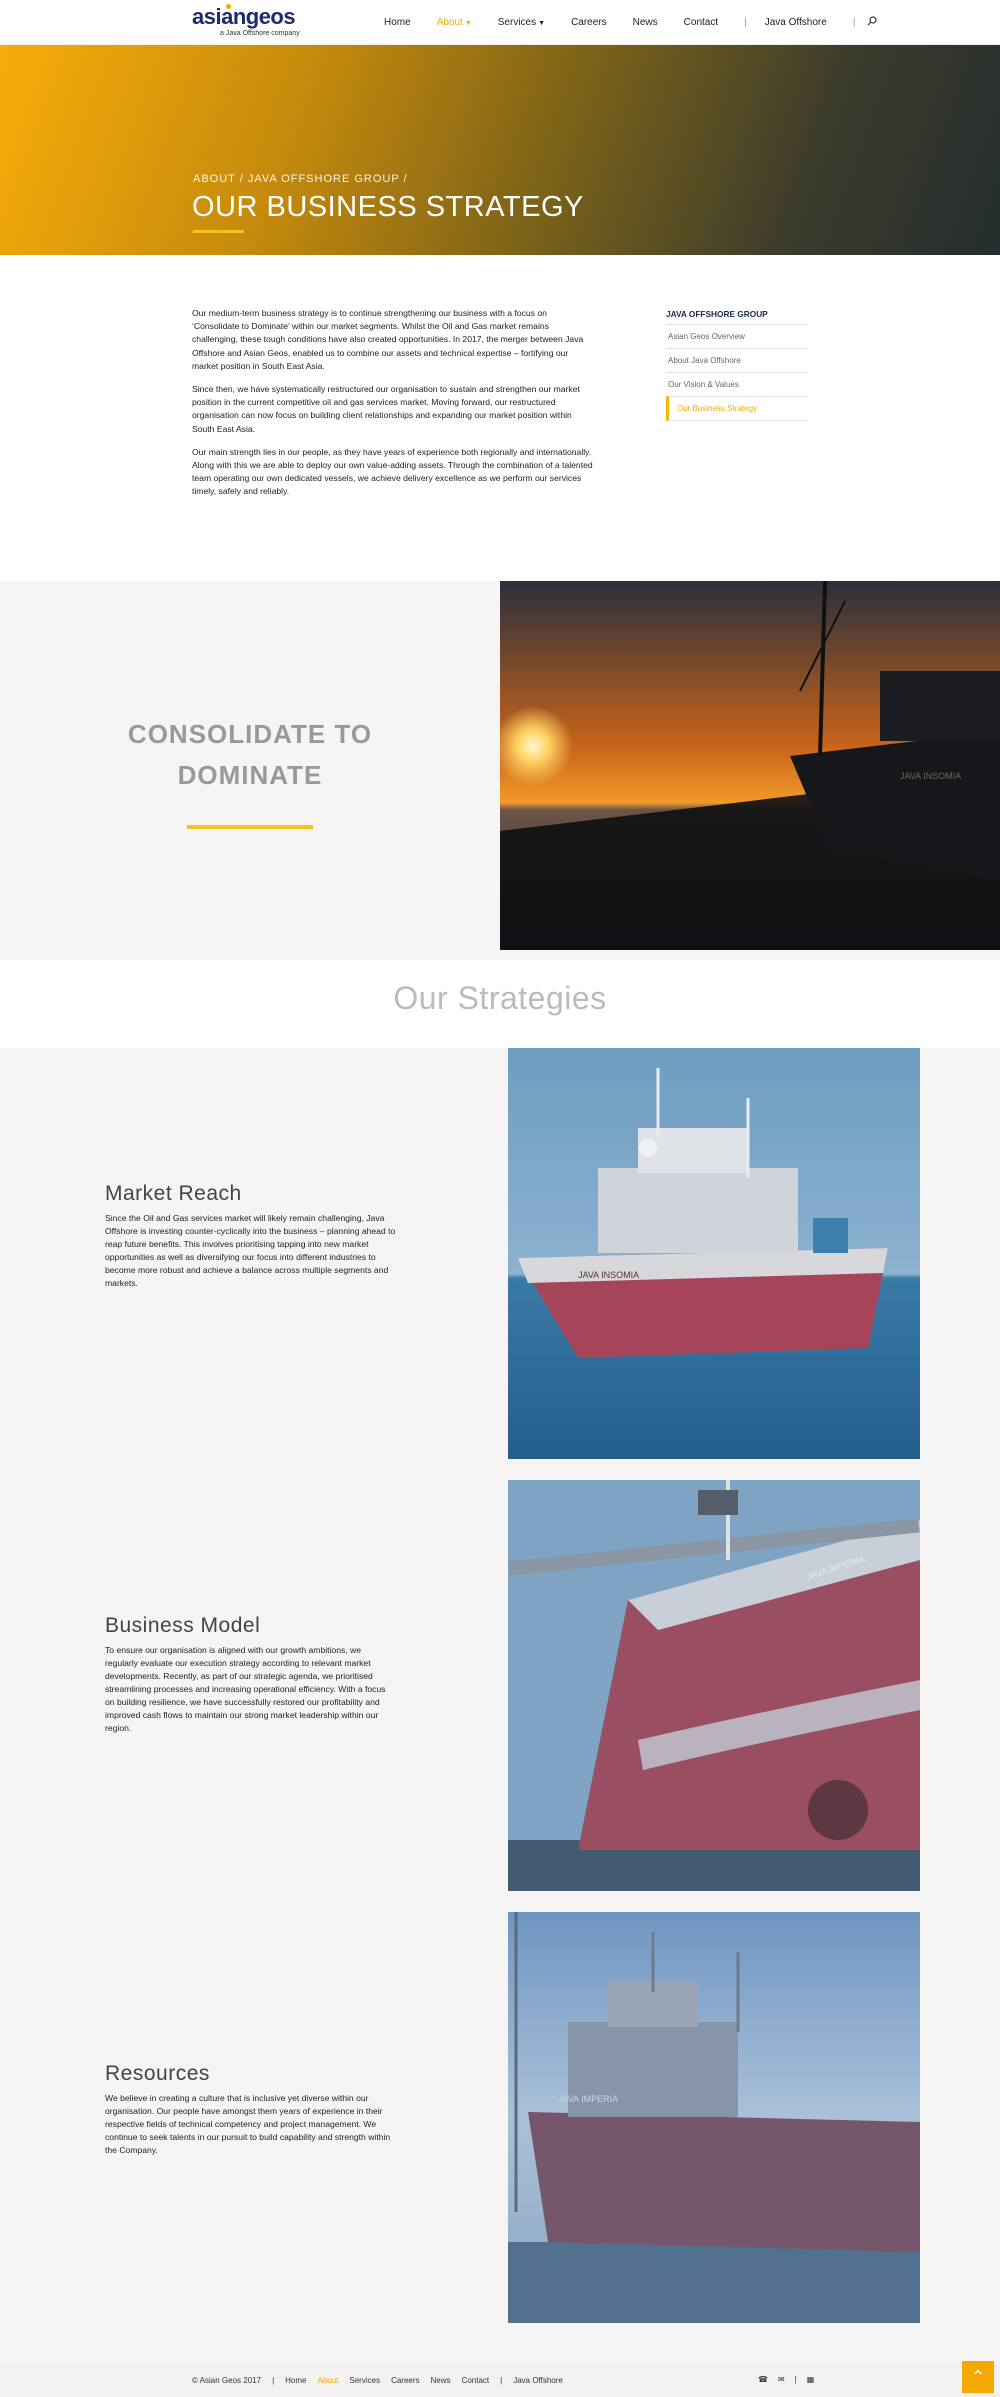 Image resolution: width=1000 pixels, height=2397 pixels. Describe the element at coordinates (737, 384) in the screenshot. I see `sidebar-item-vision-values: Our Vision & Values` at that location.